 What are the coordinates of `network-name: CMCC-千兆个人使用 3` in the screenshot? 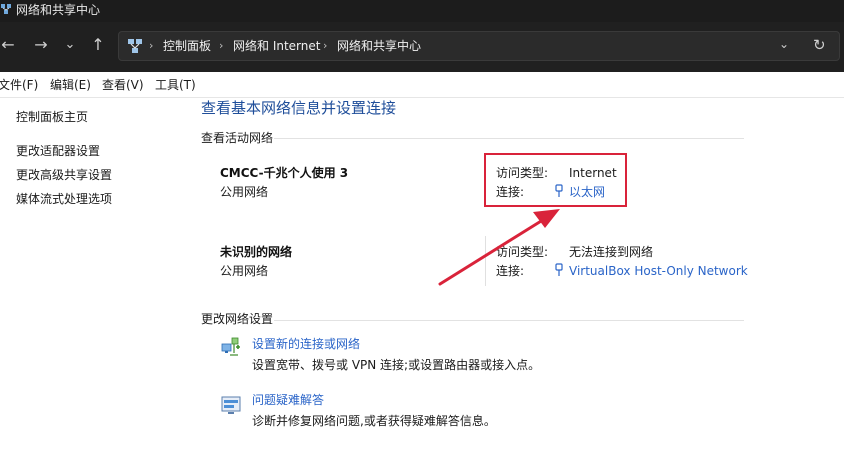 It's located at (284, 173).